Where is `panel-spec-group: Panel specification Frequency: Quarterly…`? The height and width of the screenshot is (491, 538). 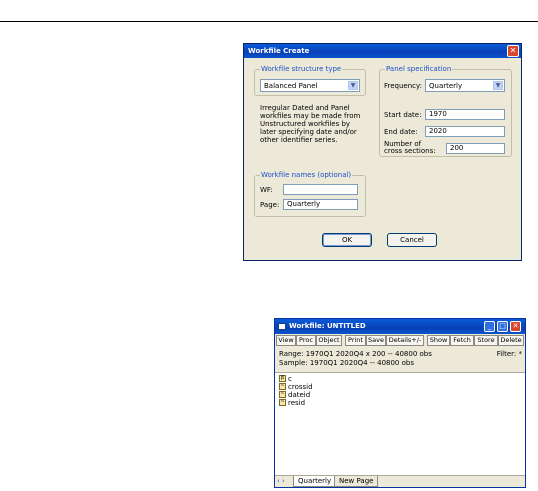
panel-spec-group: Panel specification Frequency: Quarterly… is located at coordinates (445, 111).